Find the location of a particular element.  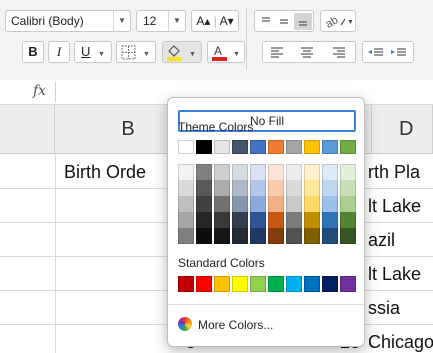

align-left-center-right-icon is located at coordinates (309, 52).